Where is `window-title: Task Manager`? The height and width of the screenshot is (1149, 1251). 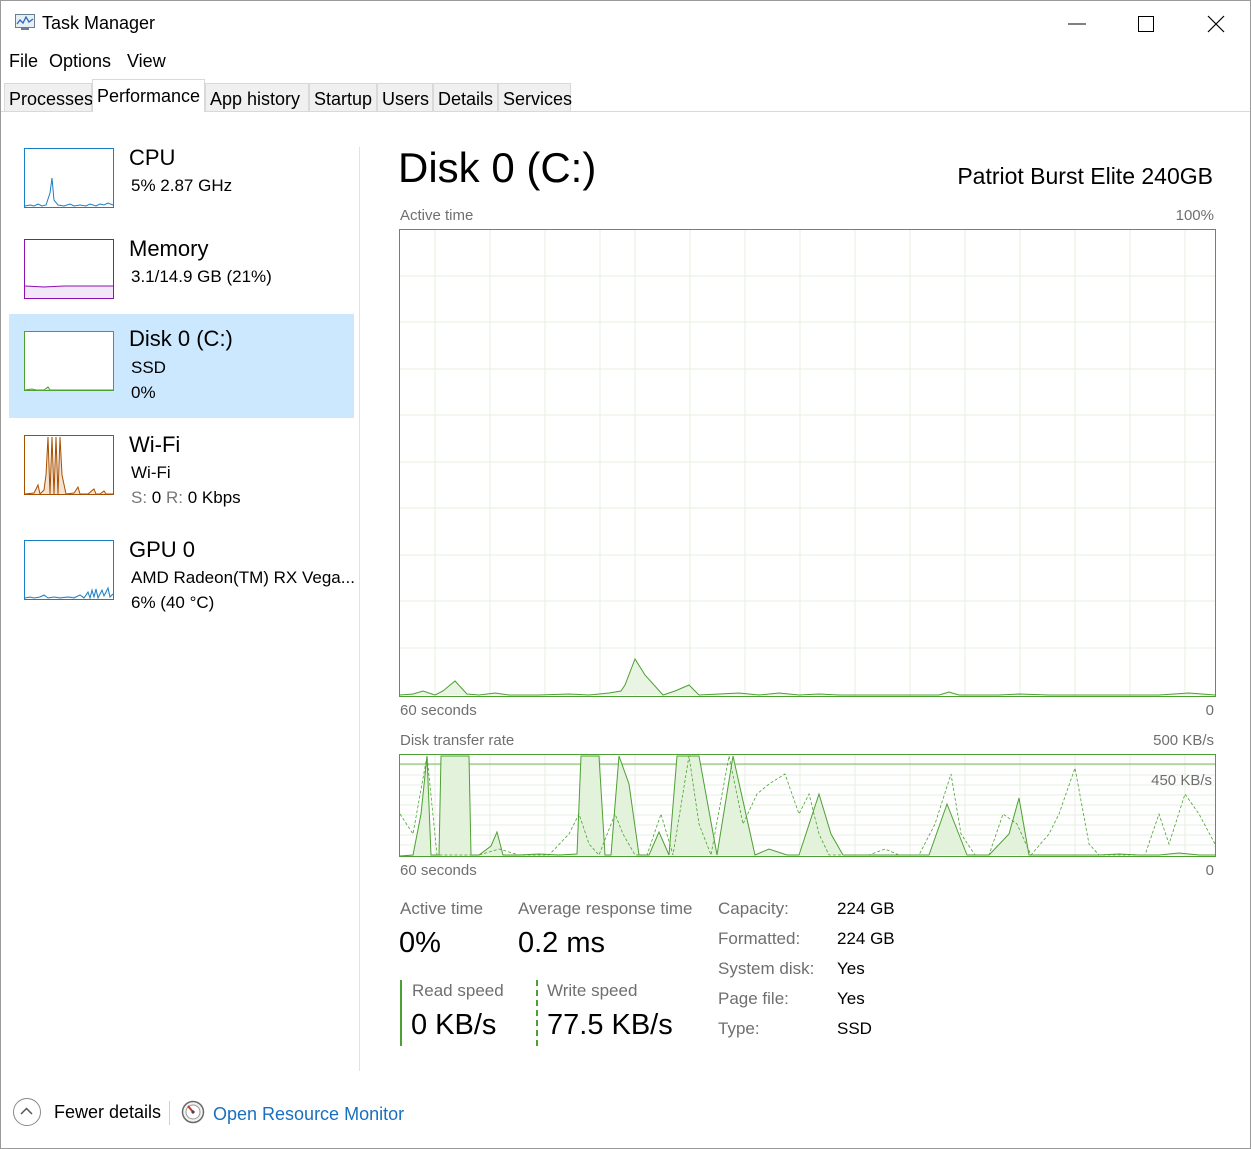
window-title: Task Manager is located at coordinates (99, 23).